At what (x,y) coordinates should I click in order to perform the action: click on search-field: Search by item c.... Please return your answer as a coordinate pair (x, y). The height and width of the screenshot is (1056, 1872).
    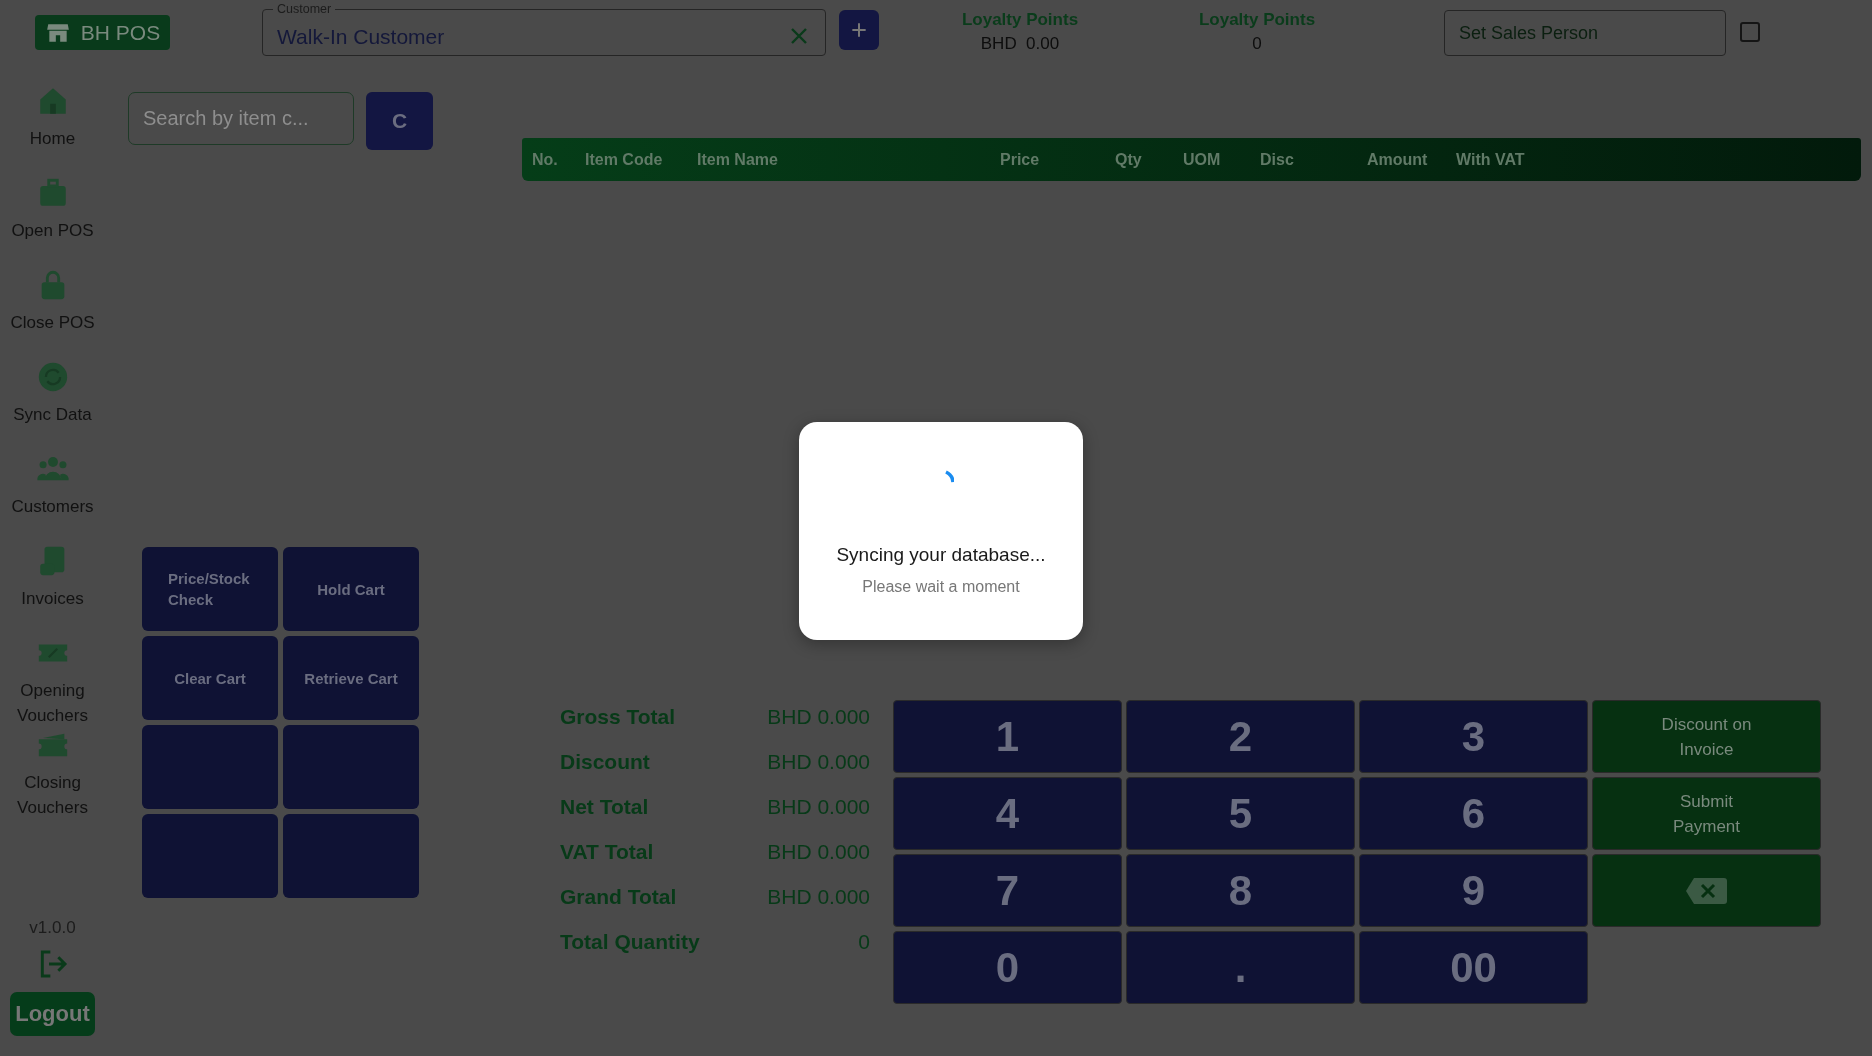
    Looking at the image, I should click on (241, 118).